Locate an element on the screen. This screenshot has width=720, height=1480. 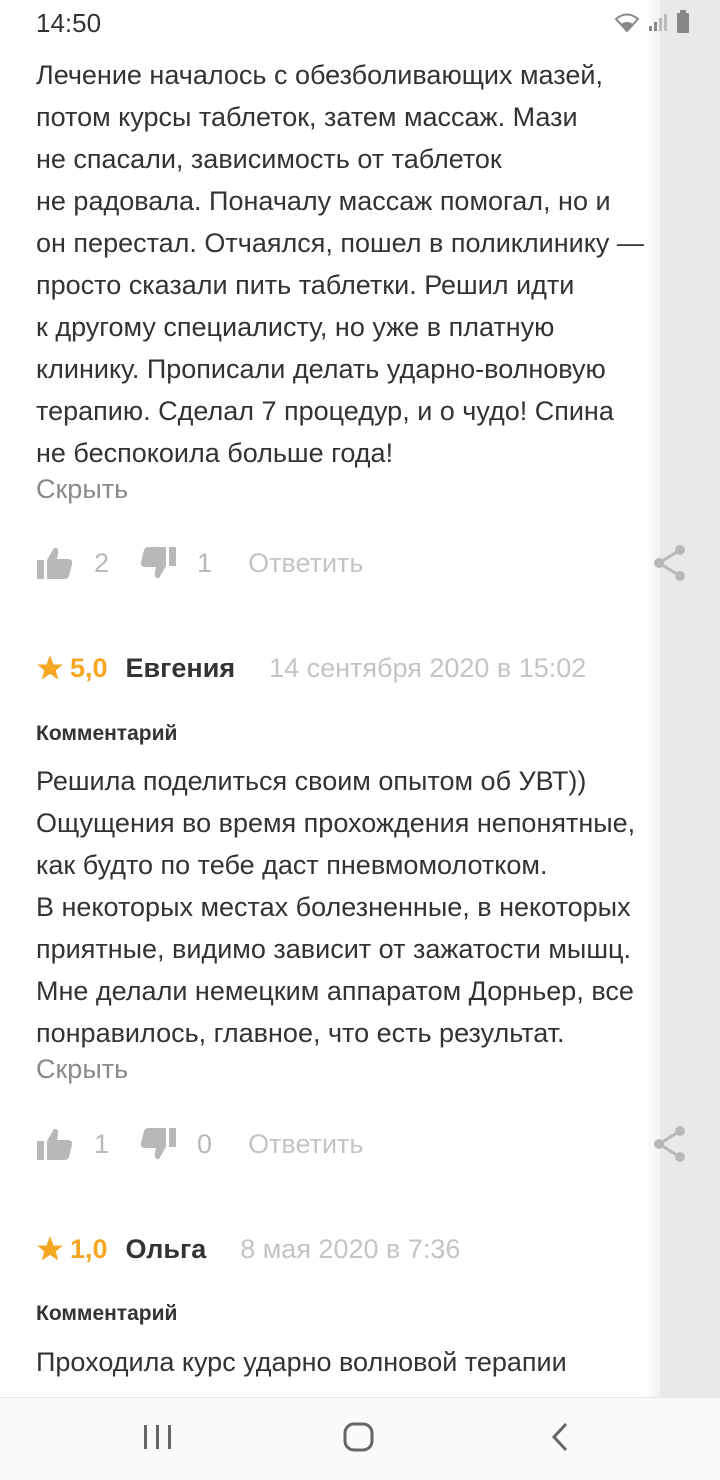
text-line: Решила поделиться своим опытом об УВТ)) is located at coordinates (311, 781).